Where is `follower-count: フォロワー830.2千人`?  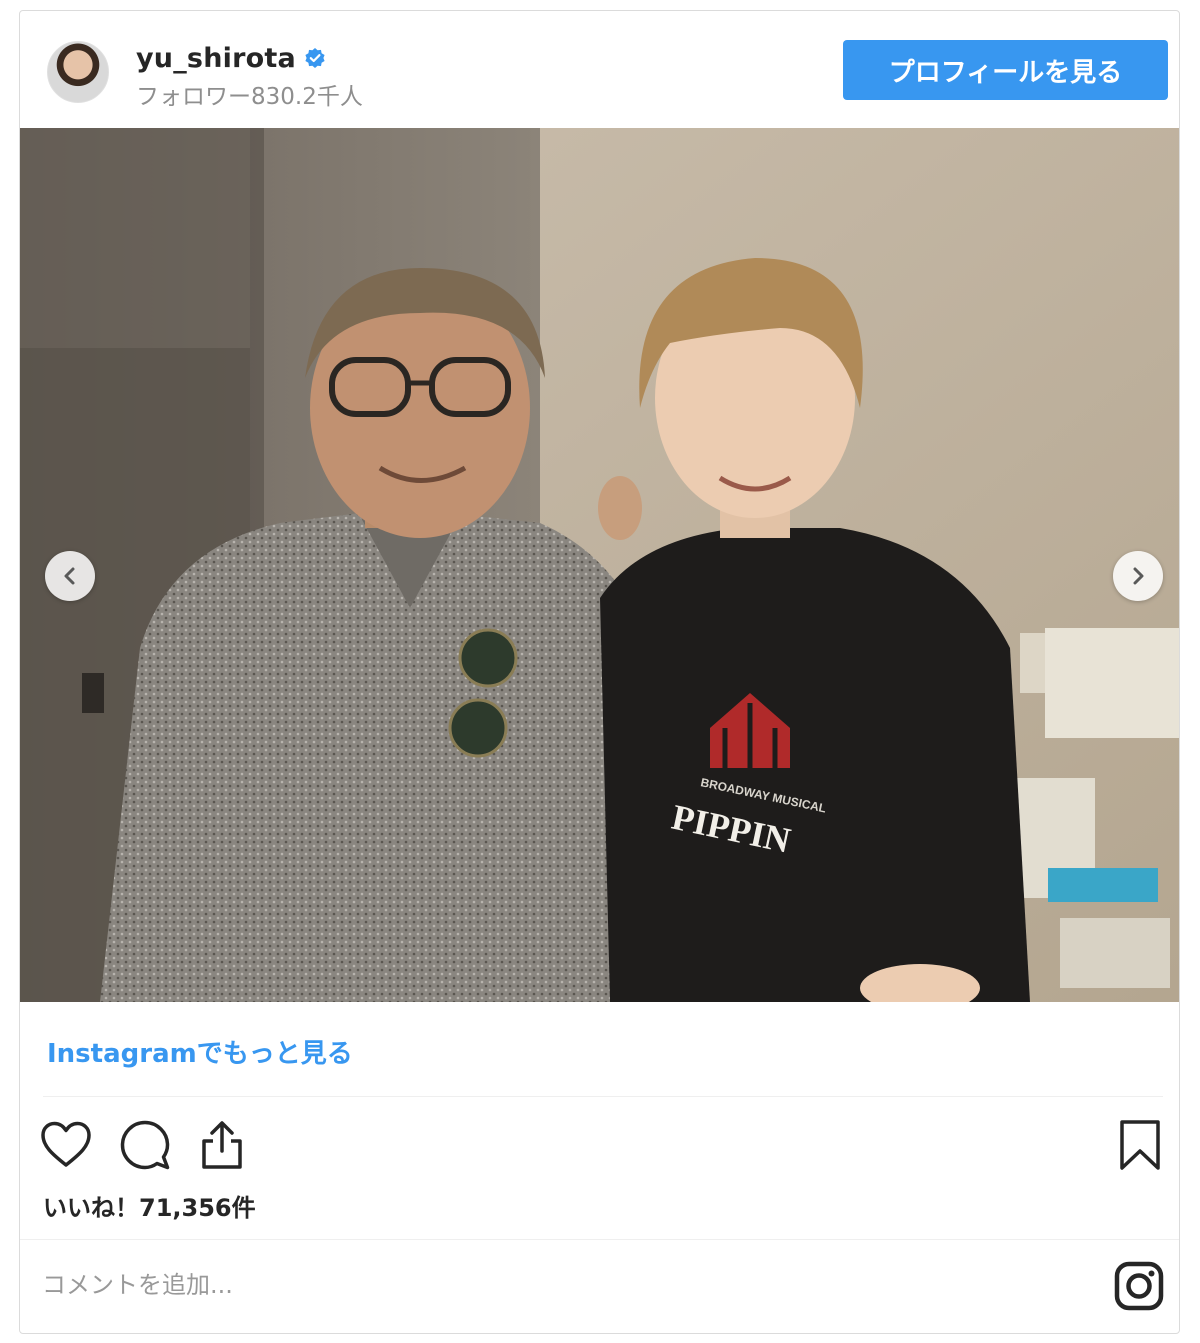 follower-count: フォロワー830.2千人 is located at coordinates (249, 97).